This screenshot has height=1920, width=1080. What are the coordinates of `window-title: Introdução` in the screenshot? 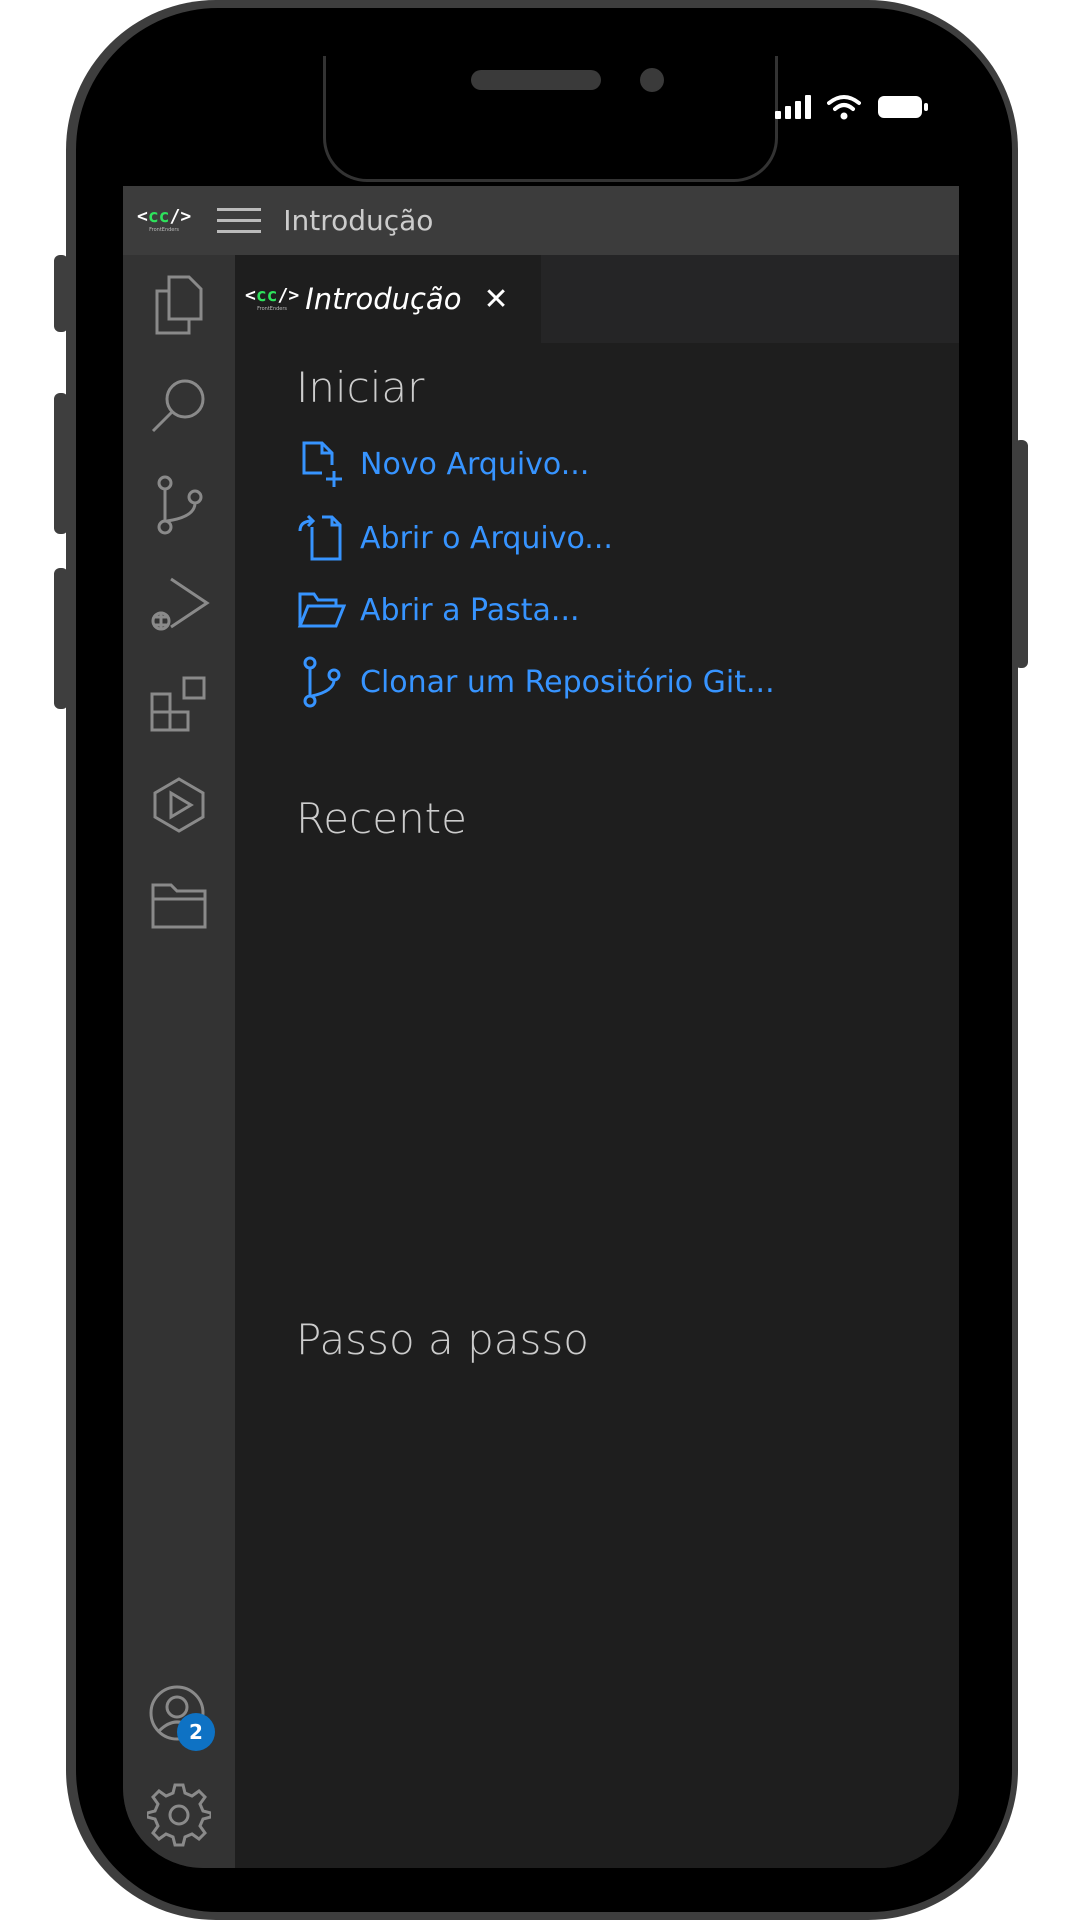 It's located at (358, 220).